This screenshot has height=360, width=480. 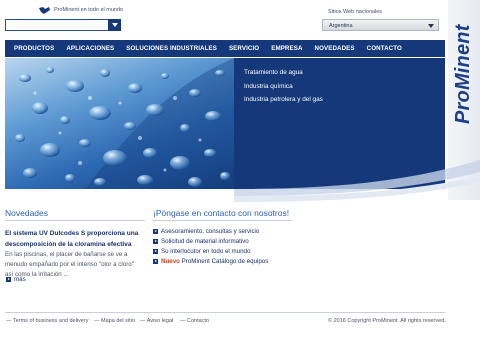 What do you see at coordinates (225, 261) in the screenshot?
I see `catalog-link-text: ProMinent Catálogo de equipos` at bounding box center [225, 261].